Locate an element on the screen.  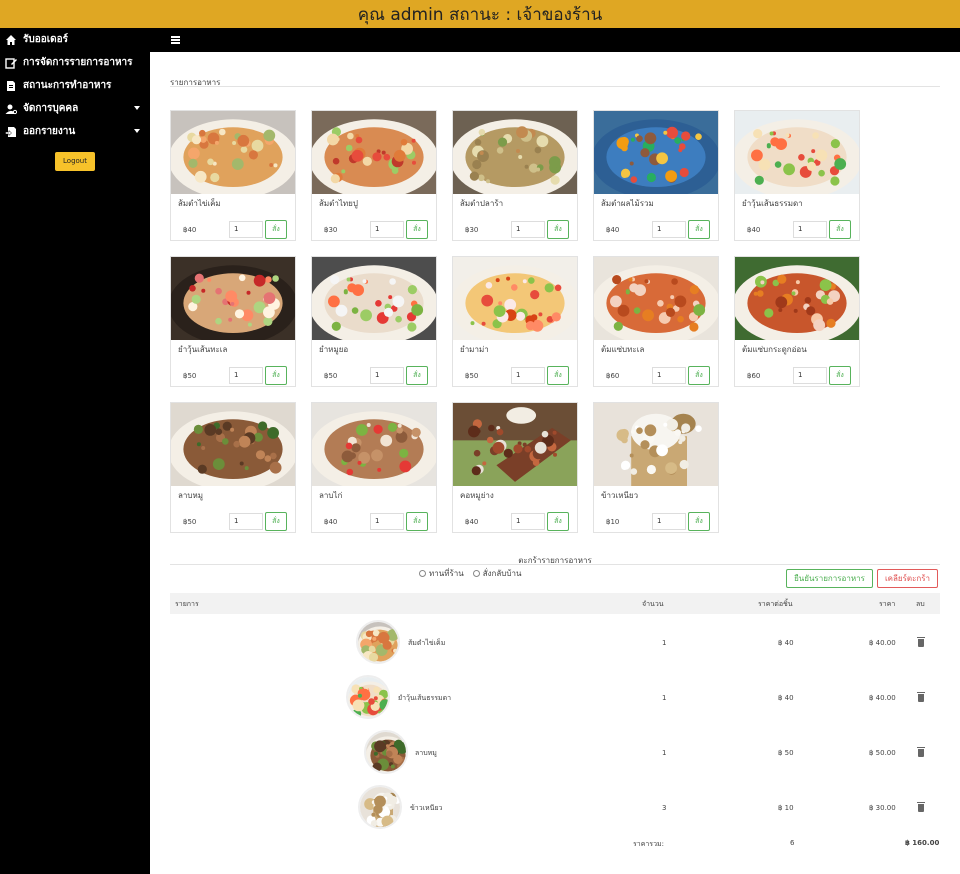
menu-card: ลาบหมู ฿50 1 สั่ง is located at coordinates (233, 467).